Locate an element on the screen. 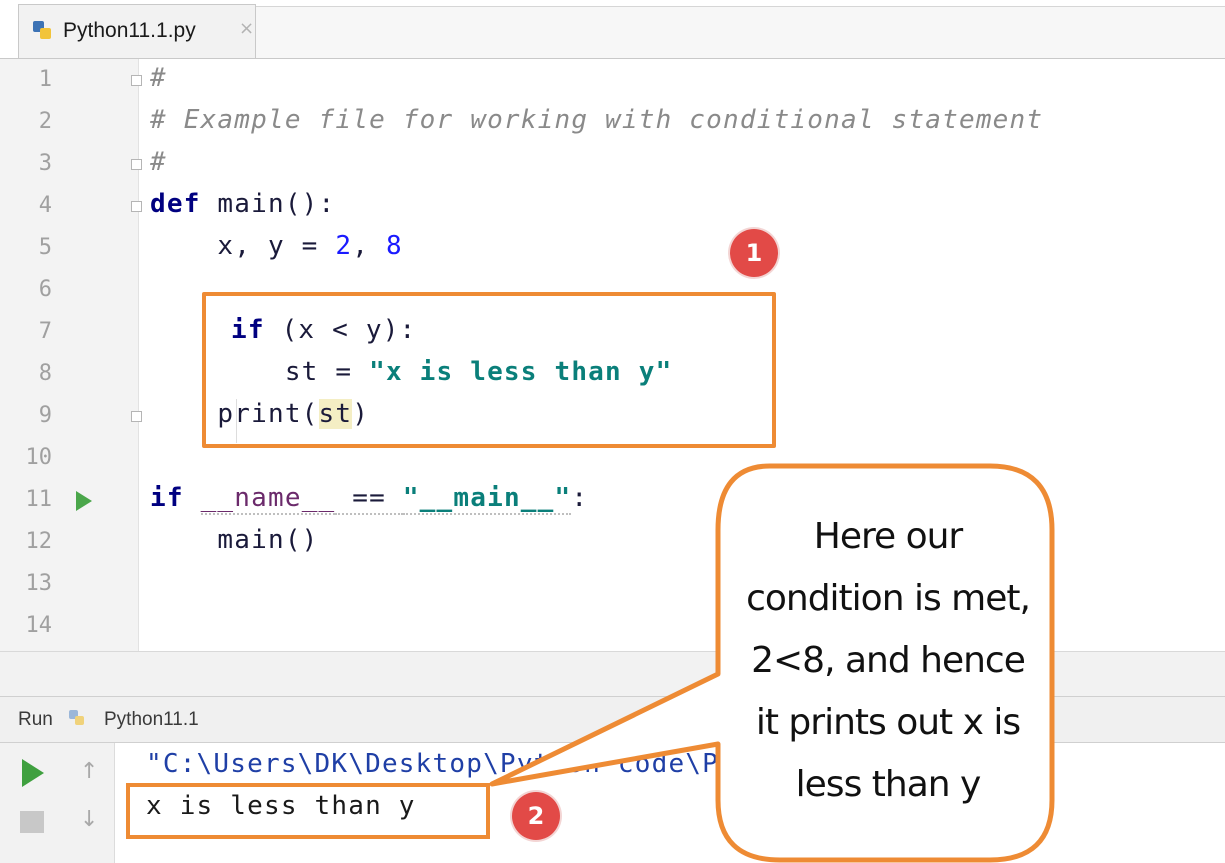 The image size is (1225, 863). python-run-config-icon is located at coordinates (76, 717).